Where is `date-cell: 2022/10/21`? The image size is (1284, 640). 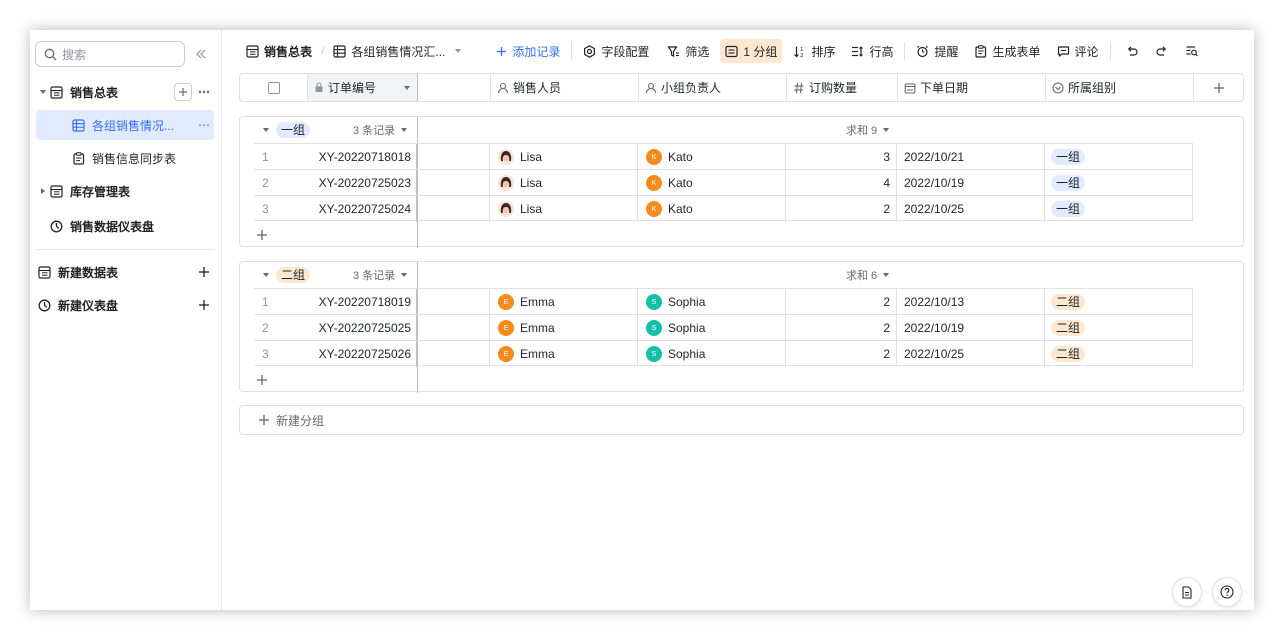 date-cell: 2022/10/21 is located at coordinates (971, 157).